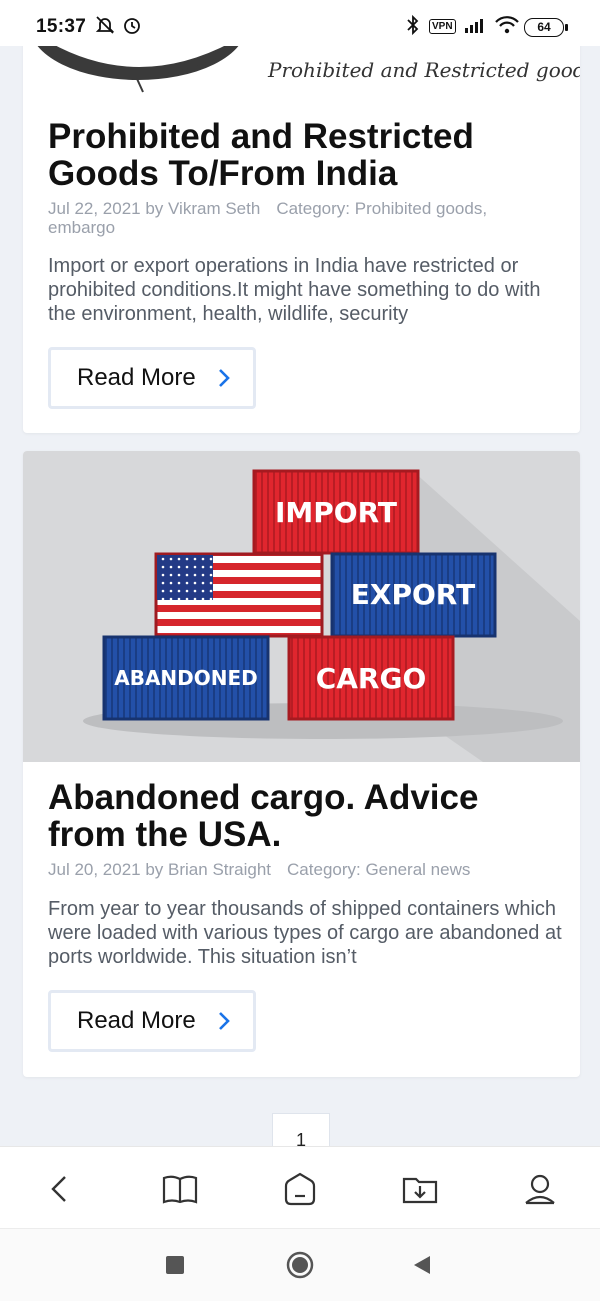 Image resolution: width=600 pixels, height=1301 pixels. I want to click on mute-icon, so click(105, 25).